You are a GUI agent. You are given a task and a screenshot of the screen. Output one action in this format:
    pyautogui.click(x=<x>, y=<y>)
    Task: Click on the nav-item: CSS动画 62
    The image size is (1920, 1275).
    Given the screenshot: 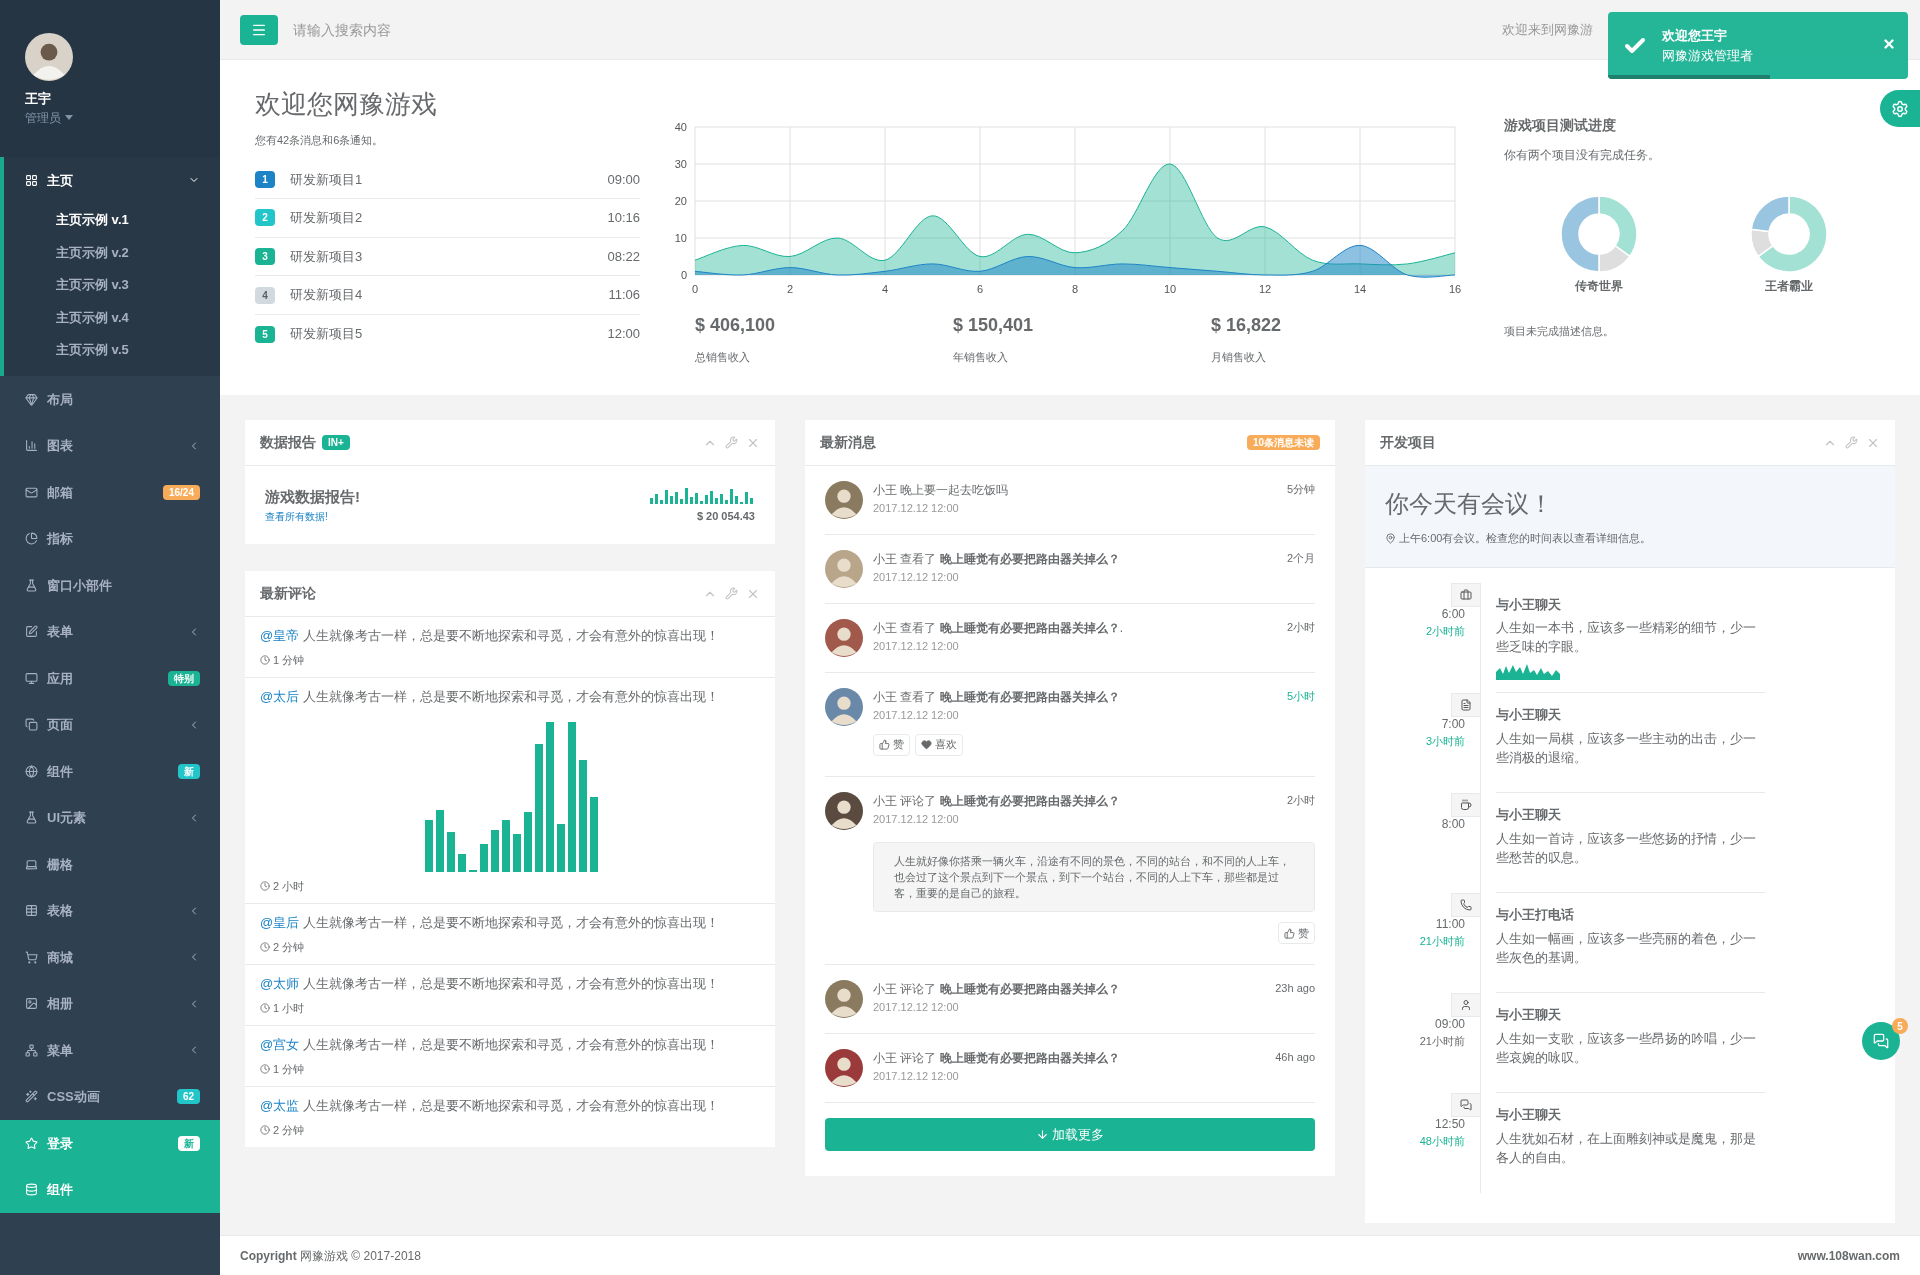 What is the action you would take?
    pyautogui.click(x=110, y=1096)
    